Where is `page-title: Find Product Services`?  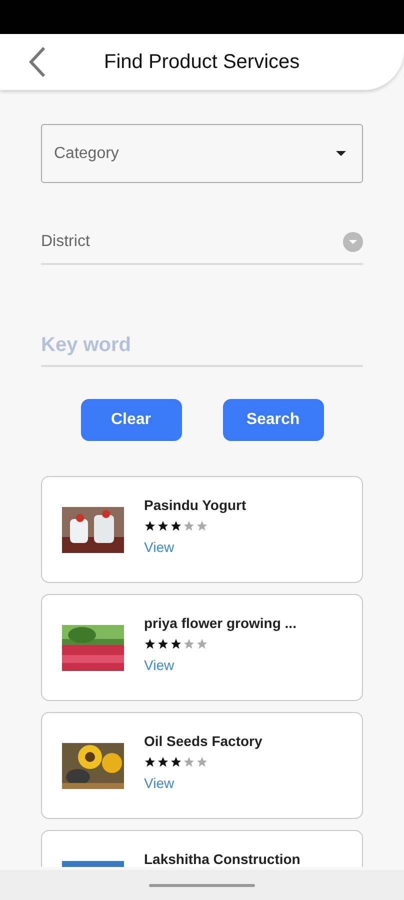
page-title: Find Product Services is located at coordinates (202, 62).